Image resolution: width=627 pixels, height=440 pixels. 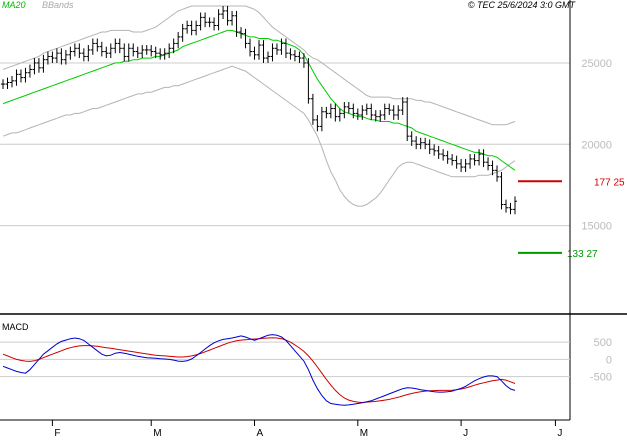 I want to click on price-levels: 177 25 133 27, so click(x=571, y=218).